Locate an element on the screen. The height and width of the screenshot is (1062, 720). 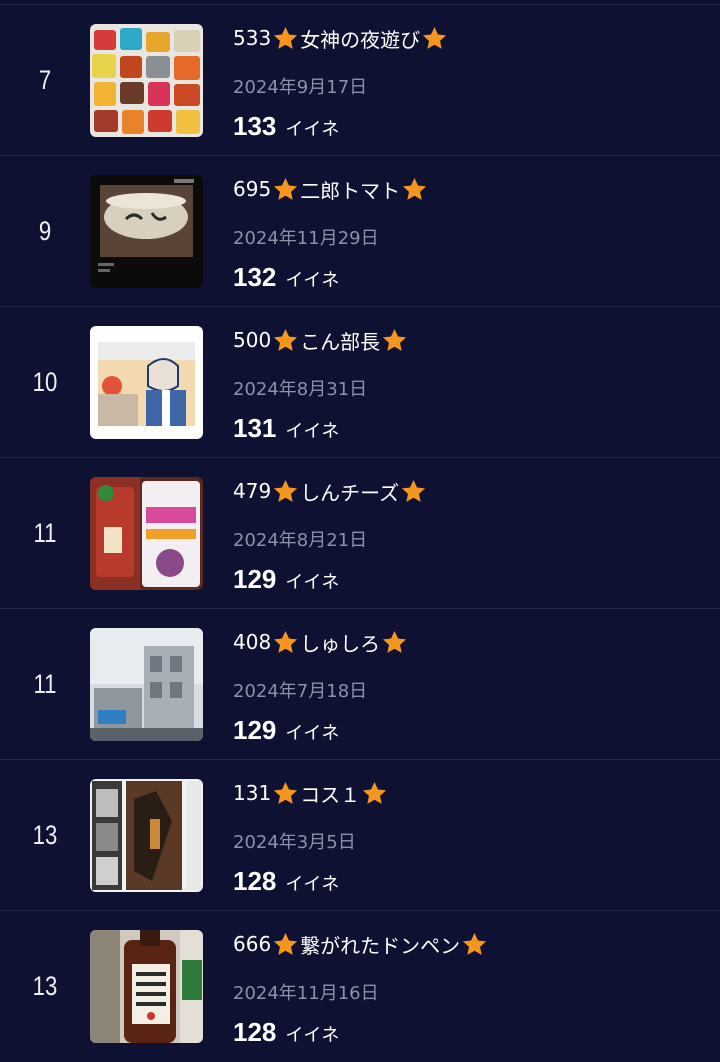
ranking-row: 11 408 しゅしろ 2024年7月18日 129 イイネ is located at coordinates (360, 684).